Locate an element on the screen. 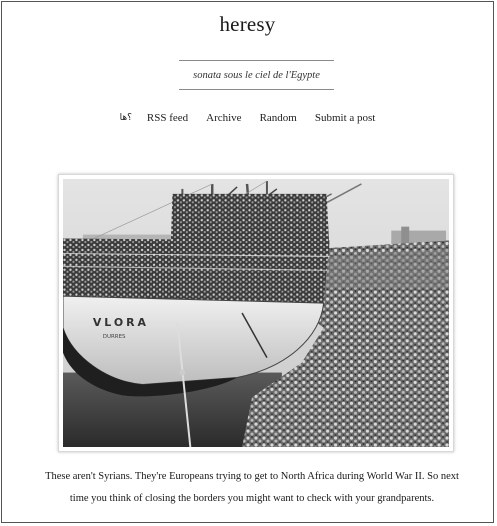  blog-description-text: sonata sous le ciel de l'Egypte is located at coordinates (256, 75).